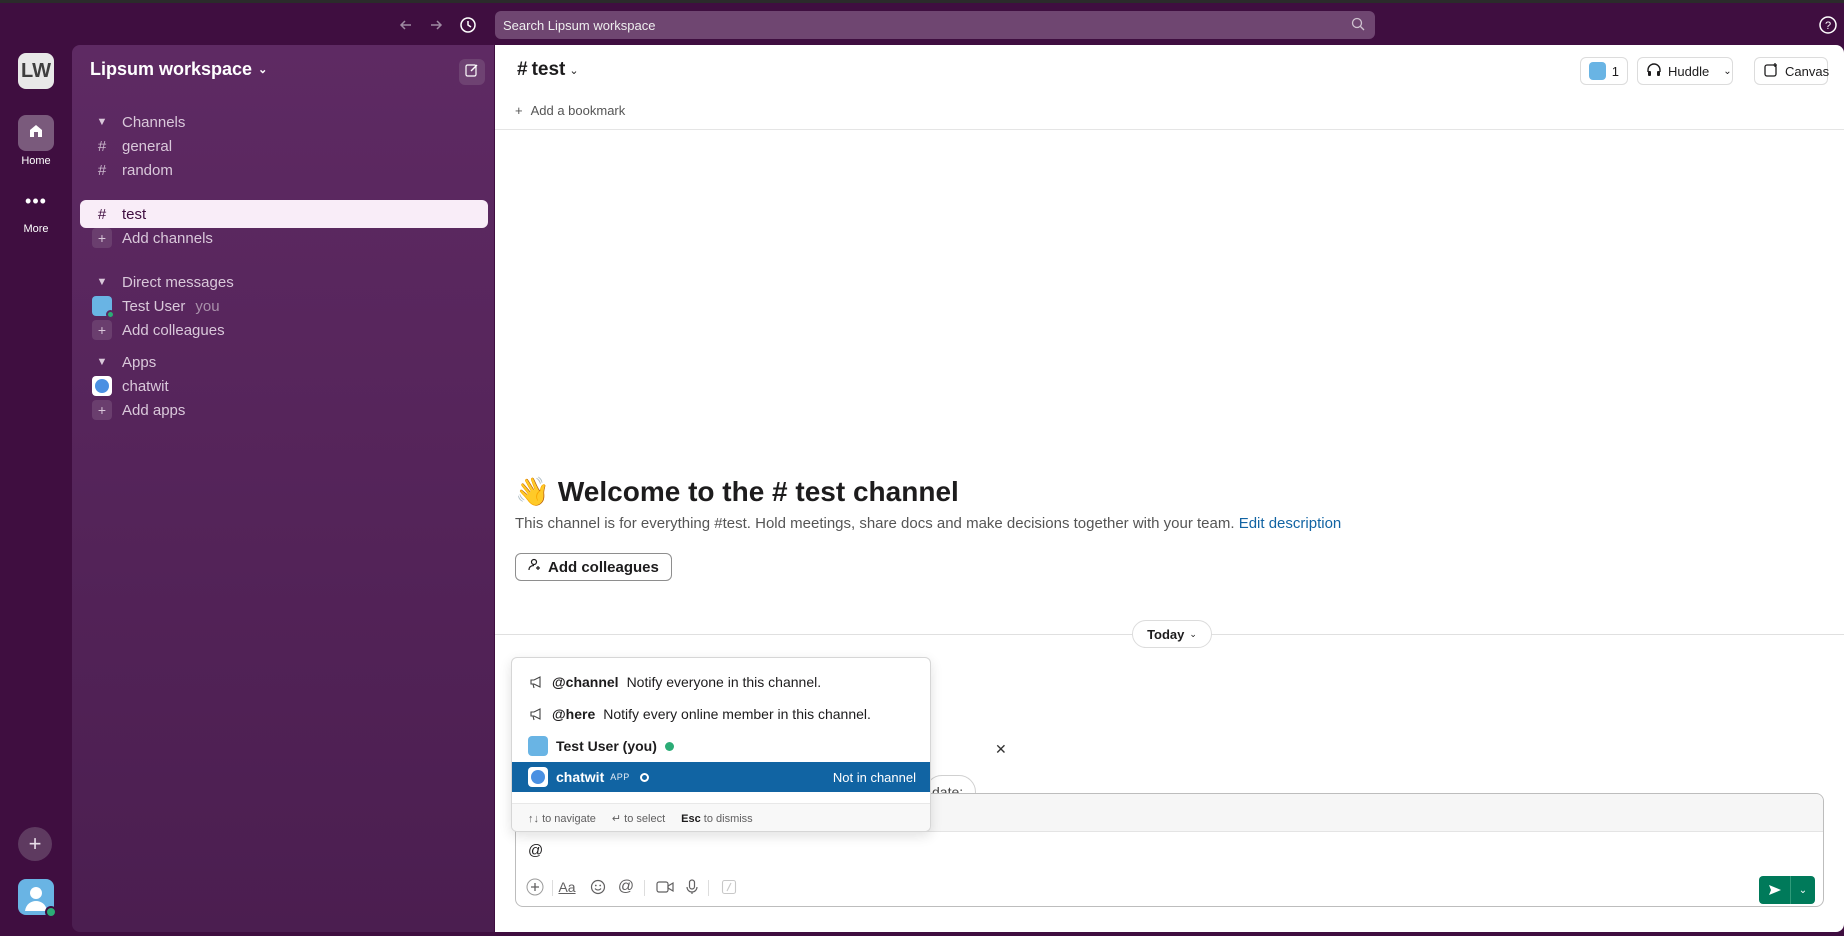 This screenshot has height=936, width=1844. I want to click on workspace-avatar: LW, so click(36, 71).